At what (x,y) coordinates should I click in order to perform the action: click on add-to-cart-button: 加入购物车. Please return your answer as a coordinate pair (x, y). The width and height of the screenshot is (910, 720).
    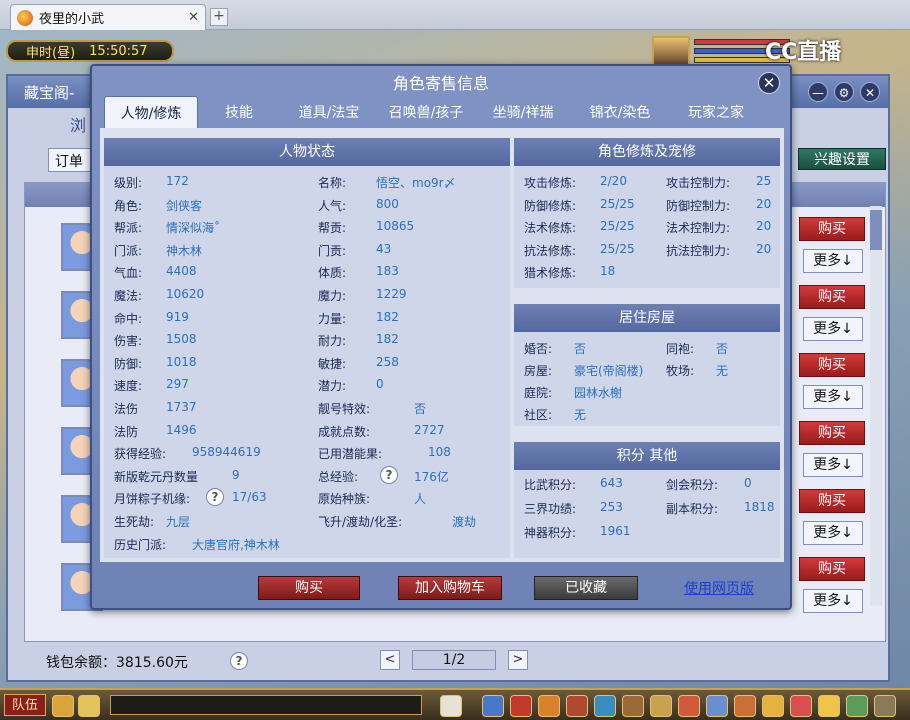
    Looking at the image, I should click on (450, 588).